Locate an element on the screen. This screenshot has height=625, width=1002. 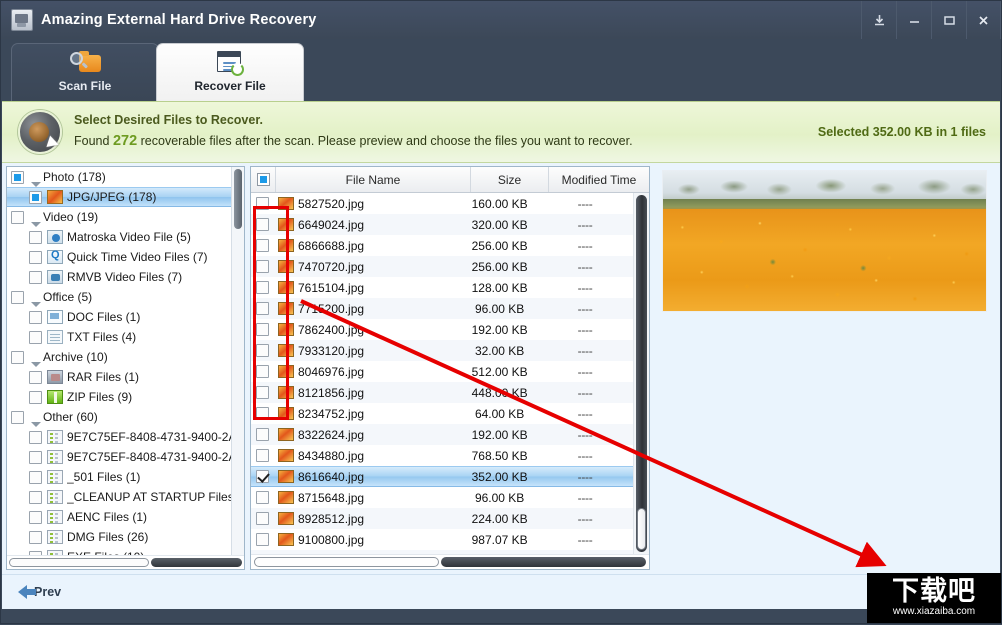
table-row: 7615104.jpg 128.00 KB ---- is located at coordinates (442, 287).